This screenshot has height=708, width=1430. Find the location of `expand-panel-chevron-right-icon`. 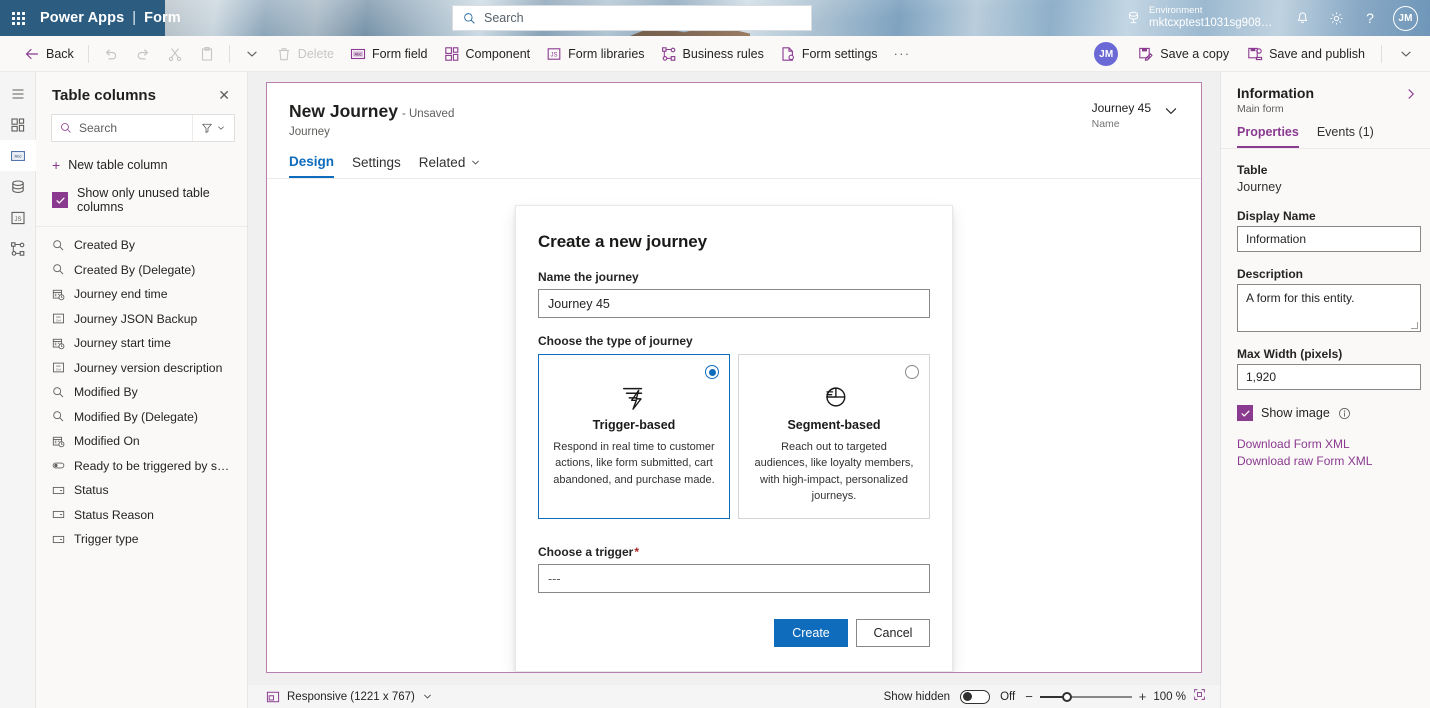

expand-panel-chevron-right-icon is located at coordinates (1411, 95).